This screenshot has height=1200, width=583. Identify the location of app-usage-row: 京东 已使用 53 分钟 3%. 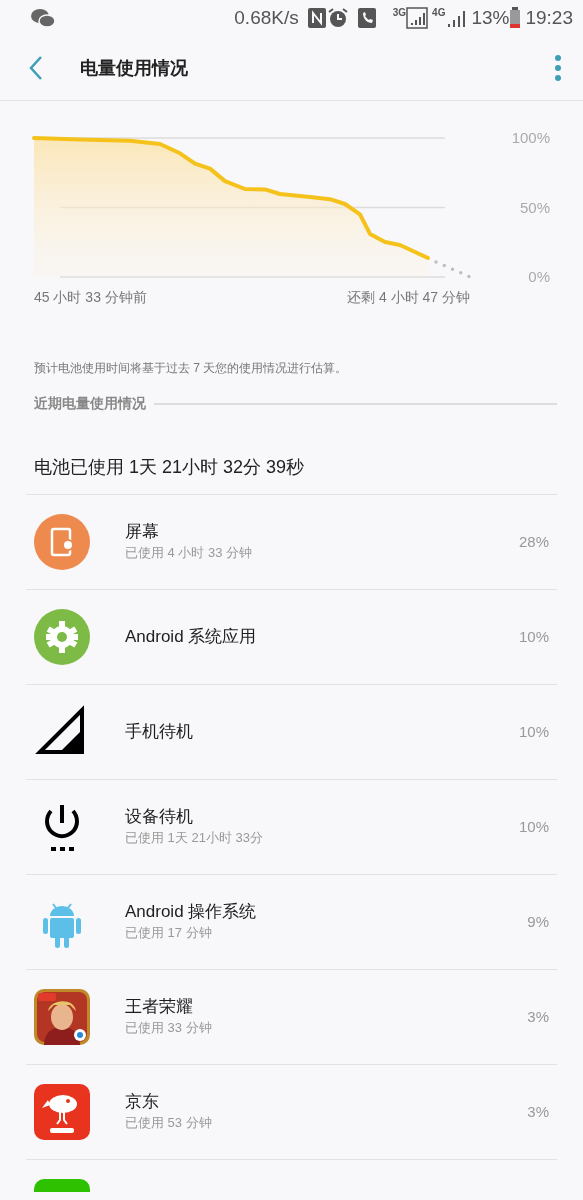
(291, 1112).